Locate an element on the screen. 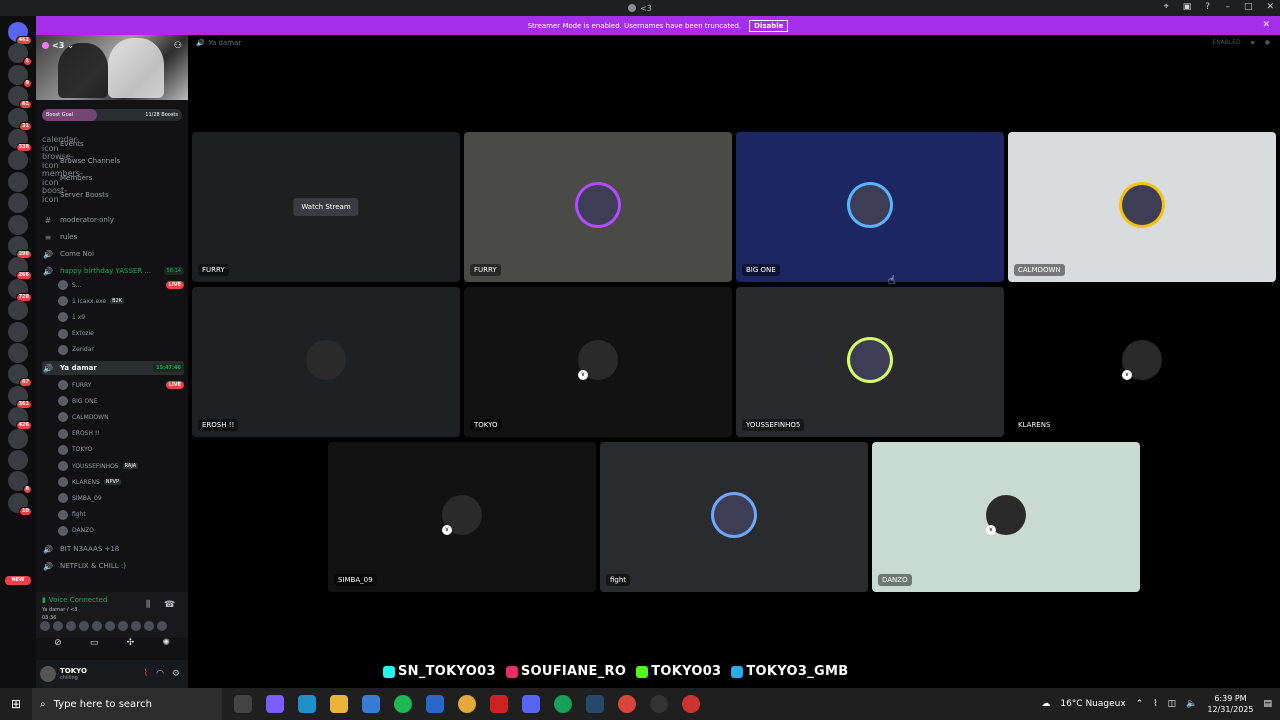  voice-user: KLARENS NPVP is located at coordinates (121, 482).